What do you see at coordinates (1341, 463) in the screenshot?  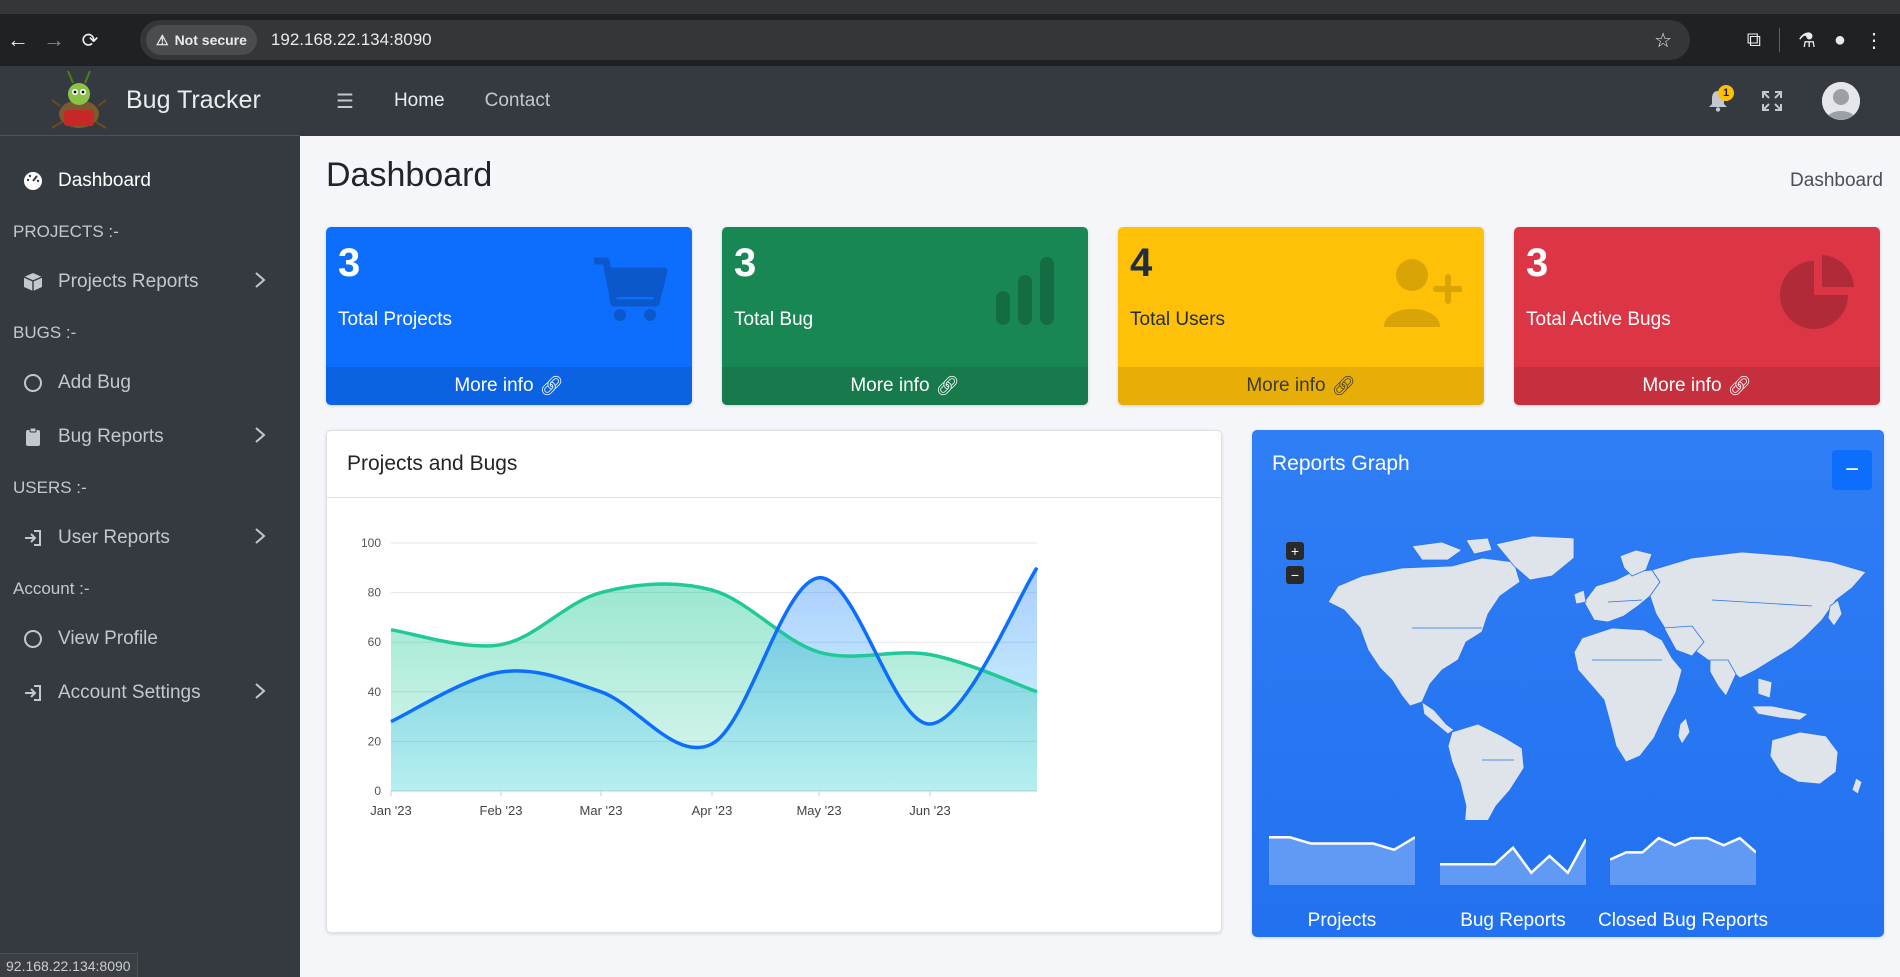 I see `card-title: Reports Graph` at bounding box center [1341, 463].